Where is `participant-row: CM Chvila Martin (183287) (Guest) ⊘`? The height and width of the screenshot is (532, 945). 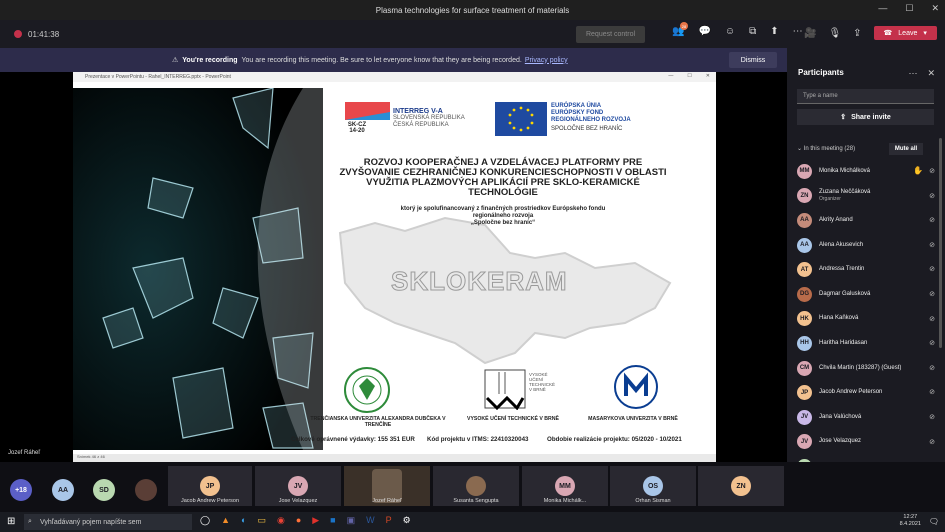
participant-row: CM Chvila Martin (183287) (Guest) ⊘ is located at coordinates (867, 368).